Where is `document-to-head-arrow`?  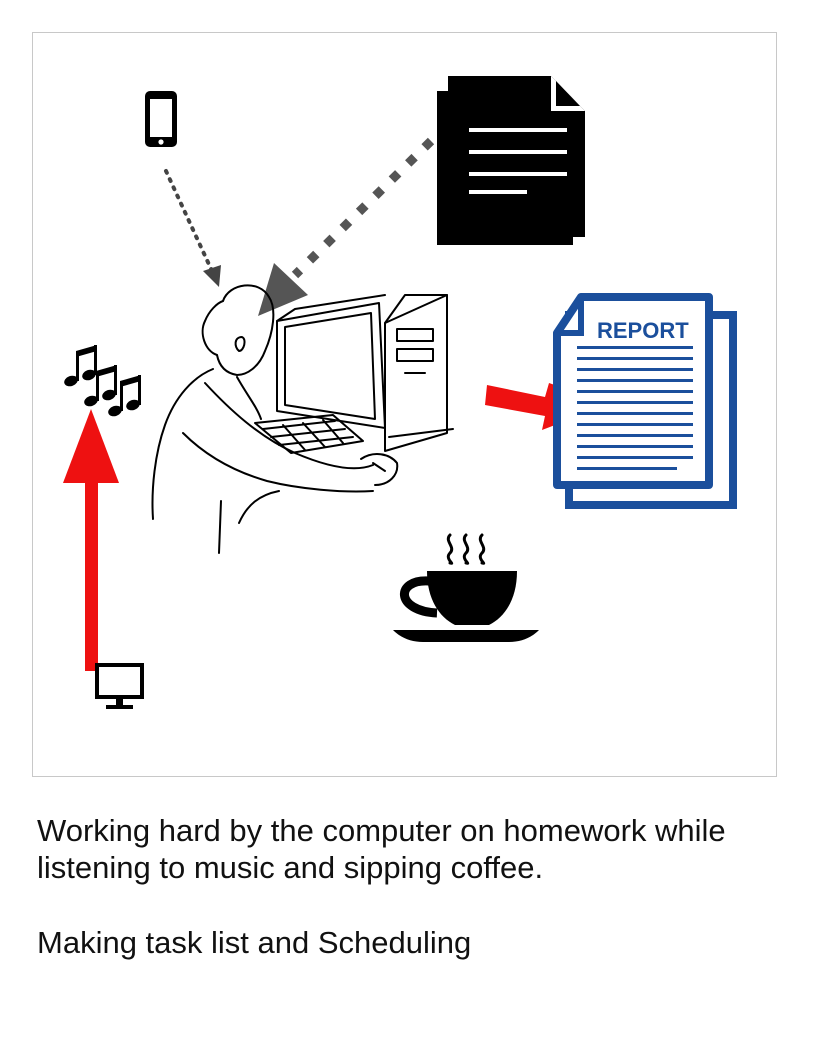
document-to-head-arrow is located at coordinates (346, 226).